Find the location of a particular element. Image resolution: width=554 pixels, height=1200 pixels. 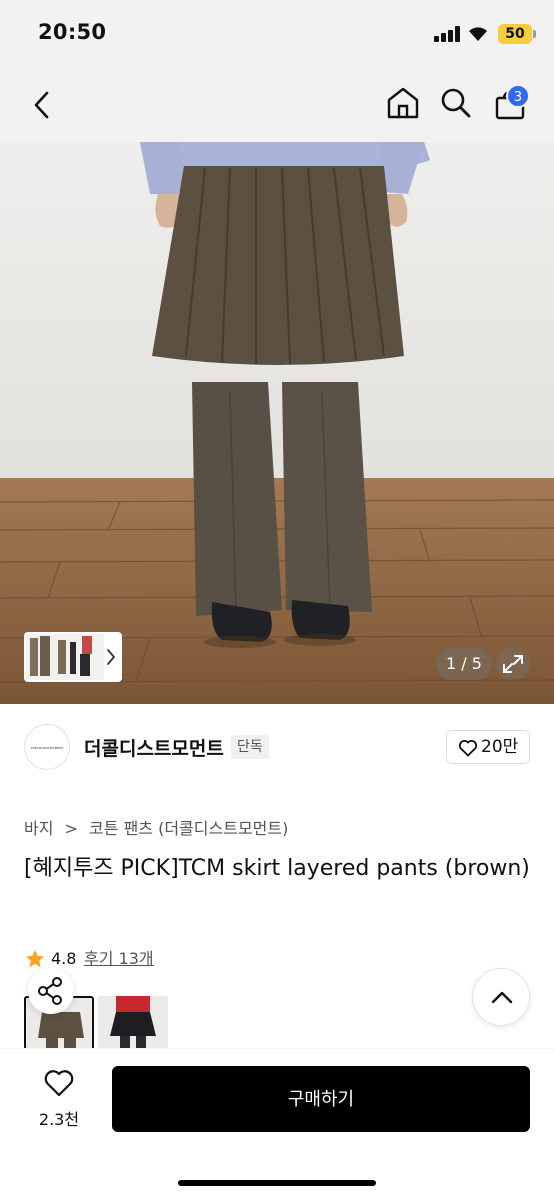

wishlist-button: 2.3천 is located at coordinates (59, 1098).